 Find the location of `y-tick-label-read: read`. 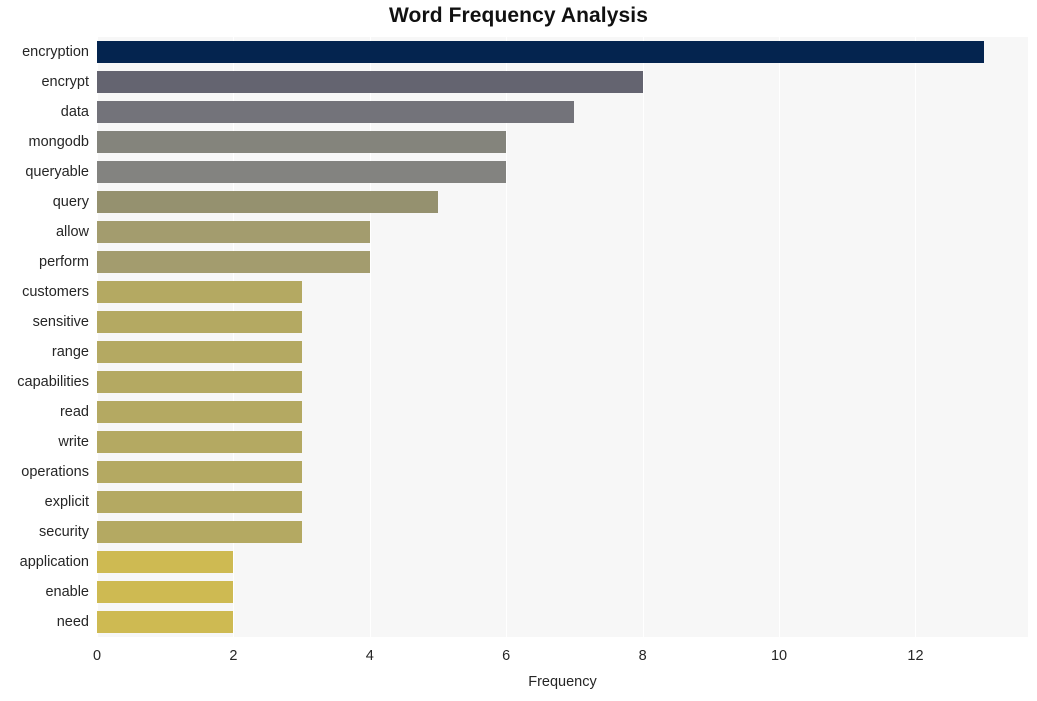

y-tick-label-read: read is located at coordinates (74, 412).